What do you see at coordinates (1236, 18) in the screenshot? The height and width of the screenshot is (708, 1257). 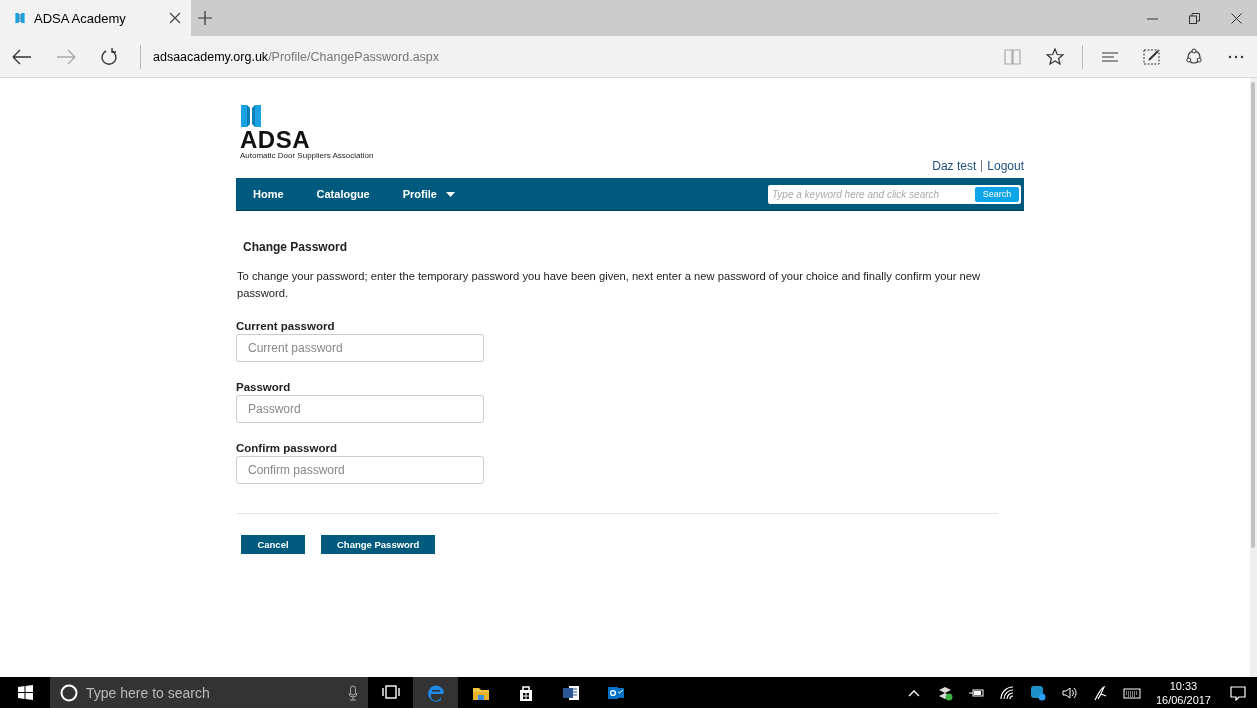 I see `close-icon` at bounding box center [1236, 18].